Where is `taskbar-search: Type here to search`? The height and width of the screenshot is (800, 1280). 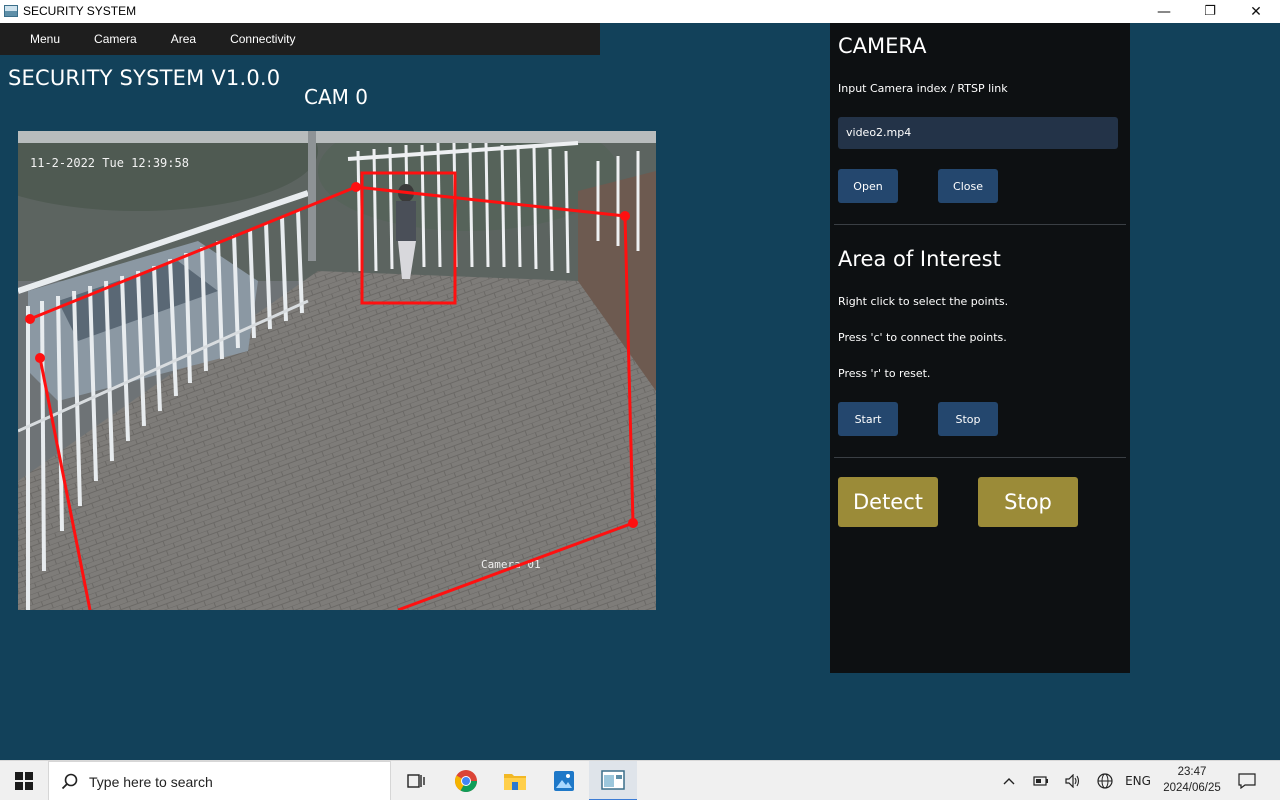 taskbar-search: Type here to search is located at coordinates (219, 780).